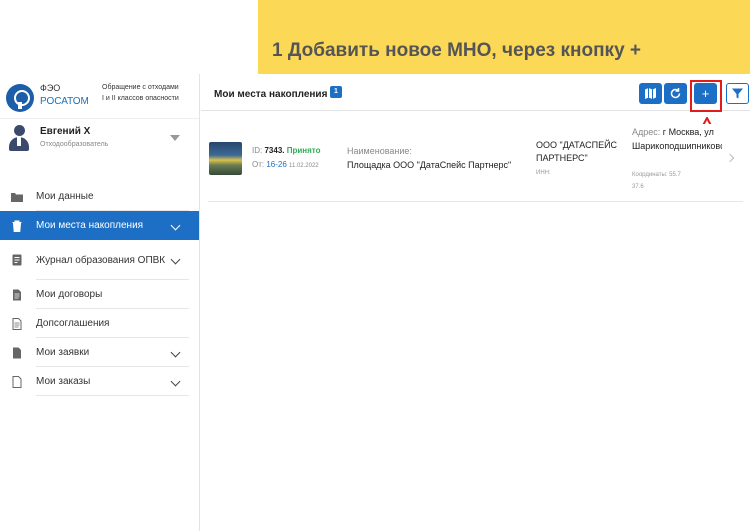 Image resolution: width=750 pixels, height=531 pixels. What do you see at coordinates (274, 150) in the screenshot?
I see `record-id: 7343.` at bounding box center [274, 150].